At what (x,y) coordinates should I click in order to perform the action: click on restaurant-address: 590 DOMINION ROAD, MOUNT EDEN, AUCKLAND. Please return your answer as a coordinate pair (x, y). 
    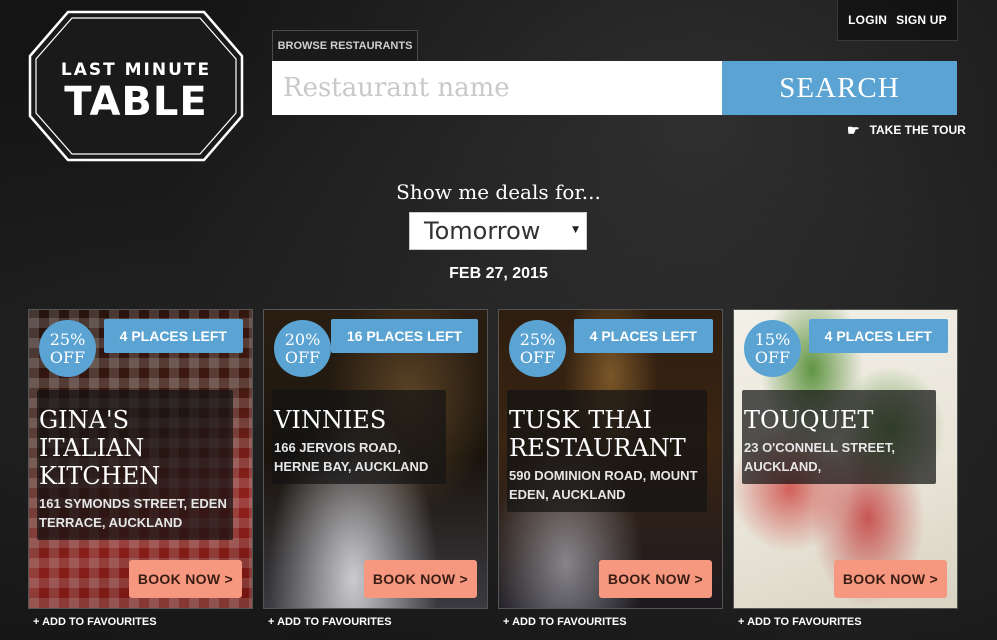
    Looking at the image, I should click on (603, 485).